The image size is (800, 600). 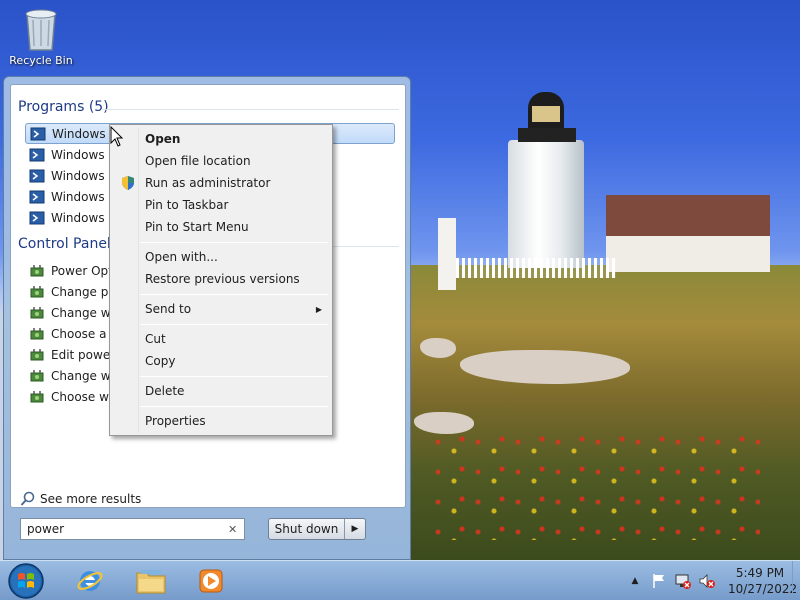 What do you see at coordinates (155, 339) in the screenshot?
I see `context-cut-label: Cut` at bounding box center [155, 339].